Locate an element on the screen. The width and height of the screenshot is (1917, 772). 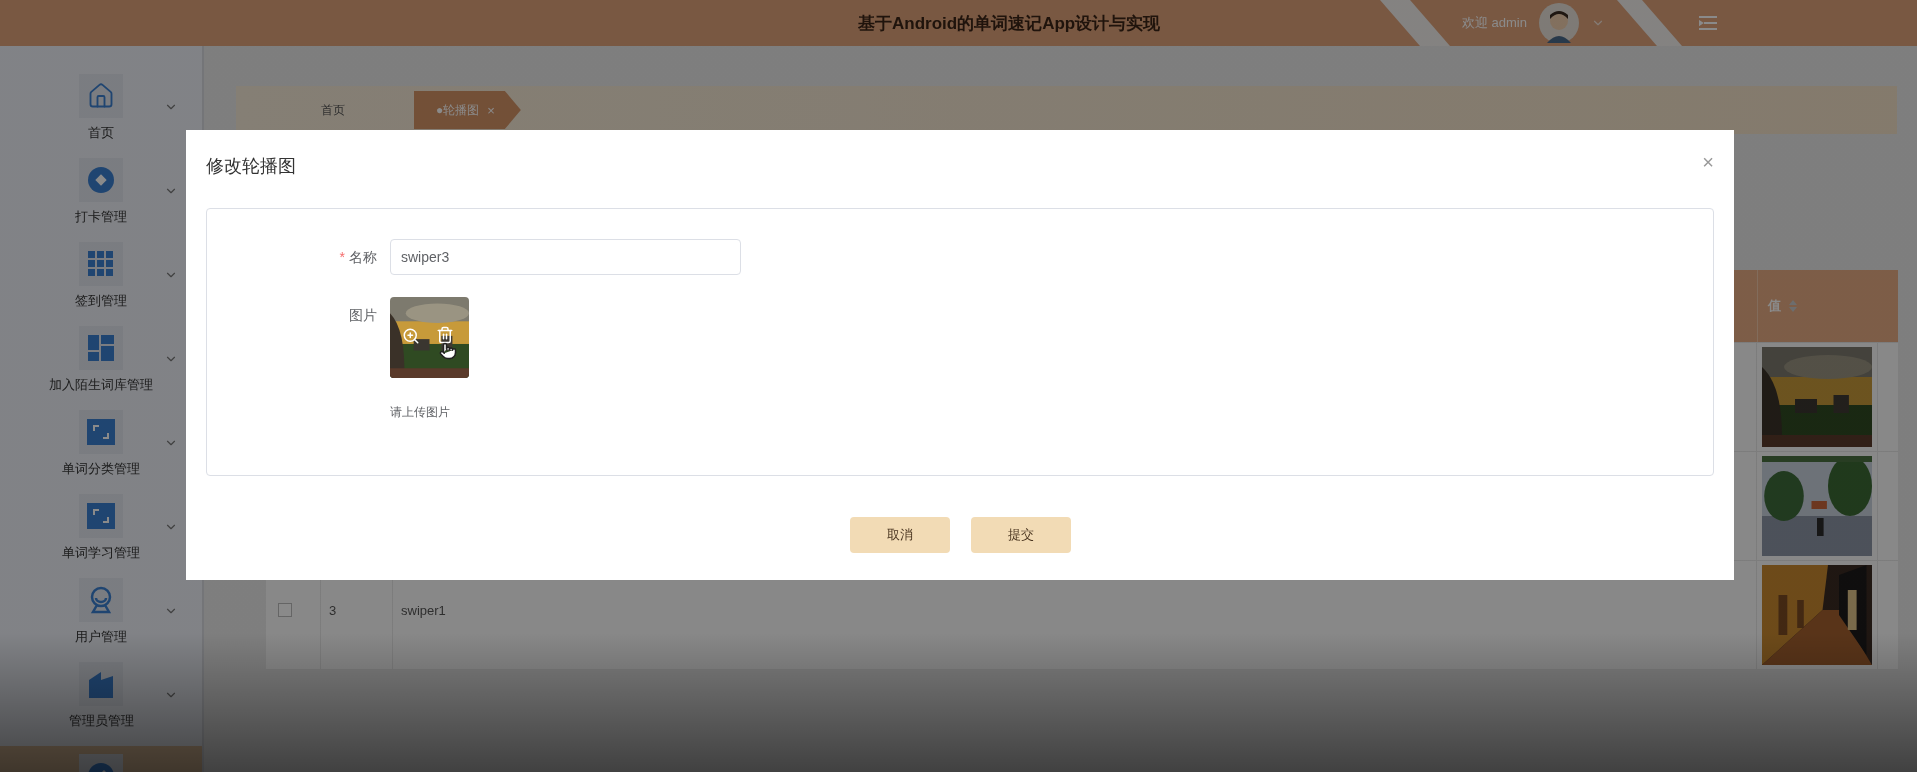
sidebar-item: 首页 is located at coordinates (101, 116).